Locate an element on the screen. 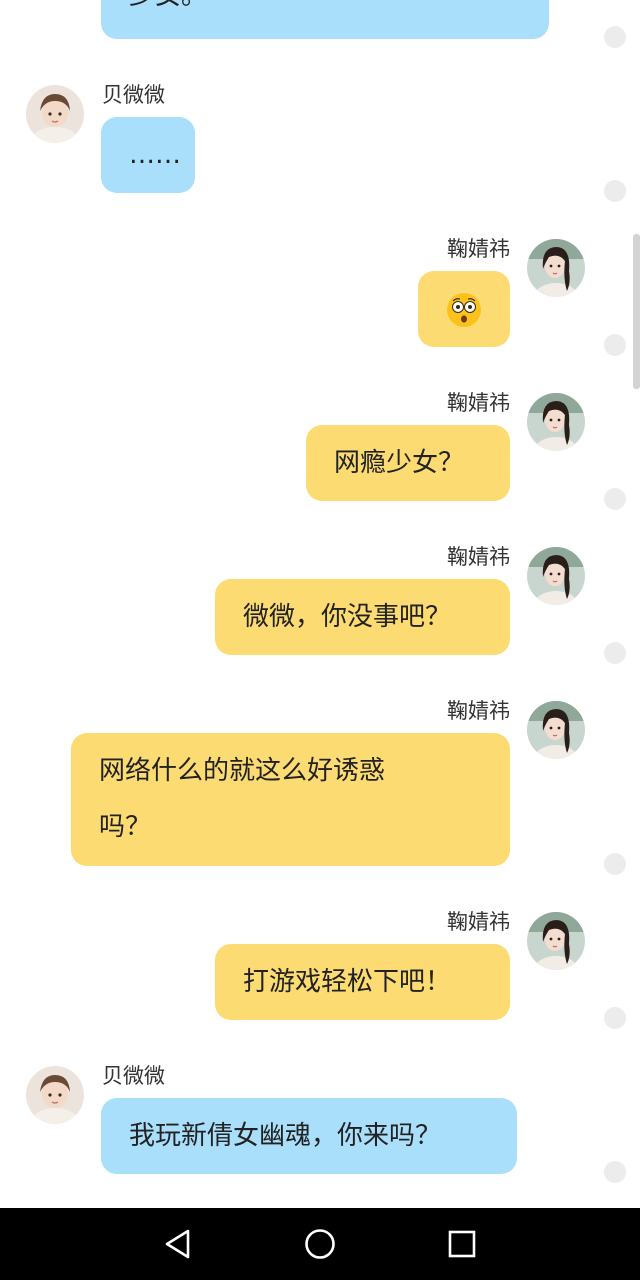 This screenshot has width=640, height=1280. message-bubble: 微微，你没事吧？ is located at coordinates (362, 617).